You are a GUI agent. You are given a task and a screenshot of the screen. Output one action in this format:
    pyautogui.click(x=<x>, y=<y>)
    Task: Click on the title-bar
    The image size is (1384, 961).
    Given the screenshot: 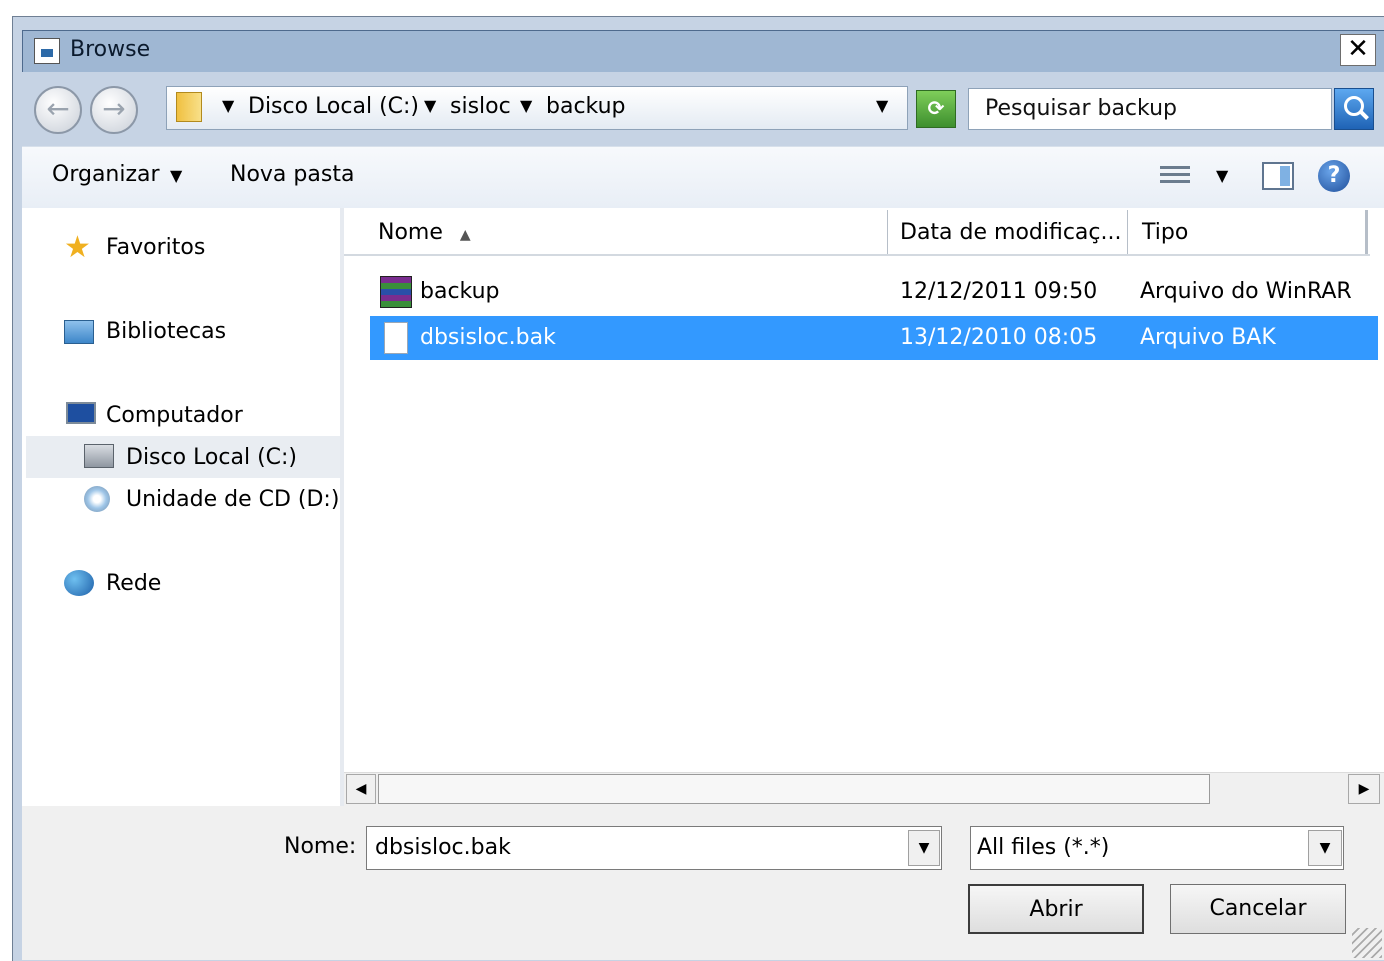 What is the action you would take?
    pyautogui.click(x=703, y=52)
    